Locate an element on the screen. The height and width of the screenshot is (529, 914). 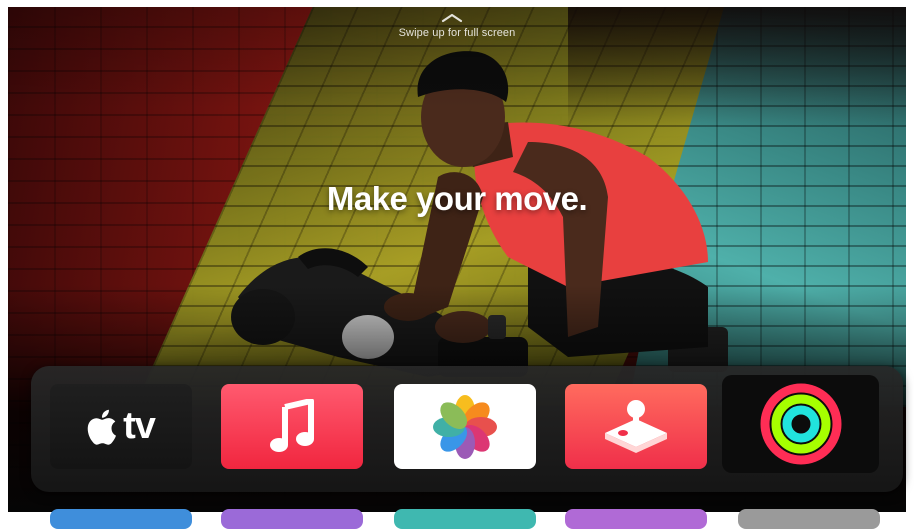
app-tile-photos is located at coordinates (465, 426).